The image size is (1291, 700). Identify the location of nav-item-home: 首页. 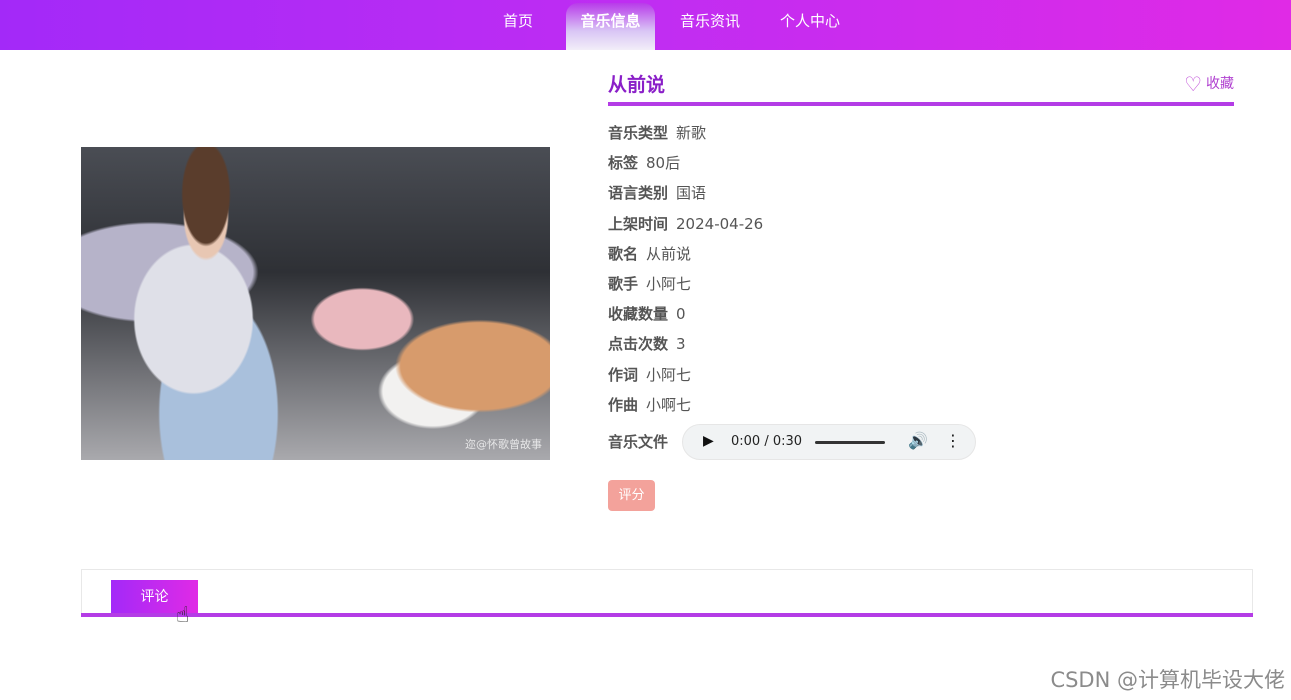
(518, 25).